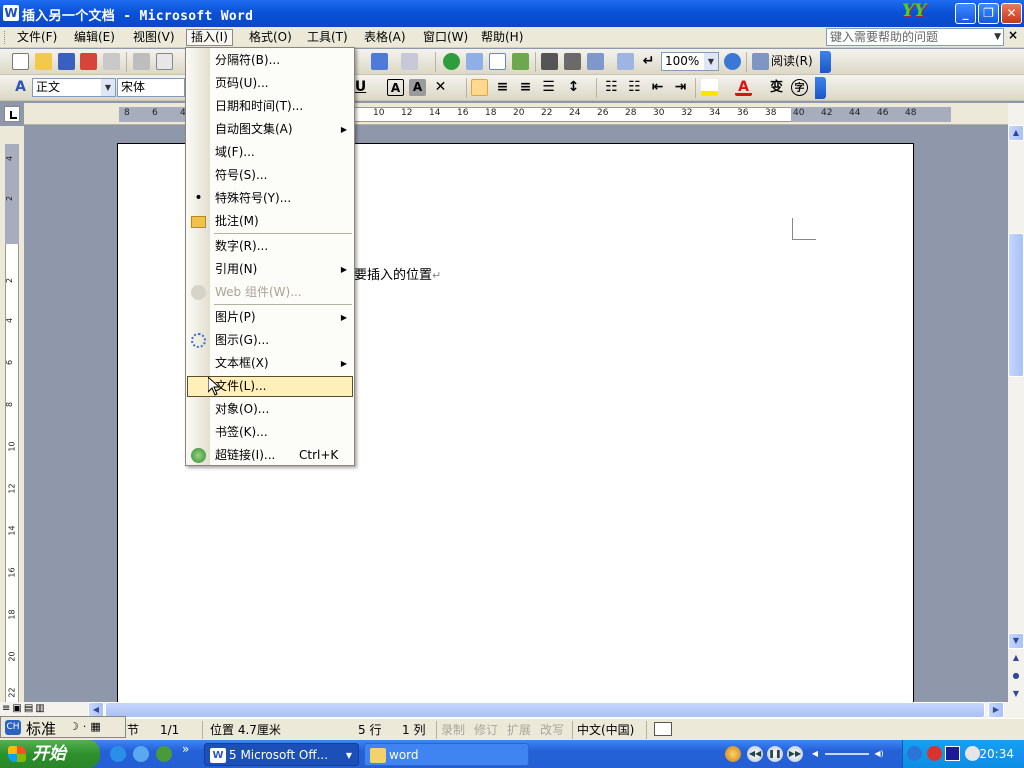 Image resolution: width=1024 pixels, height=768 pixels. What do you see at coordinates (648, 61) in the screenshot?
I see `pilcrow-icon: ↵` at bounding box center [648, 61].